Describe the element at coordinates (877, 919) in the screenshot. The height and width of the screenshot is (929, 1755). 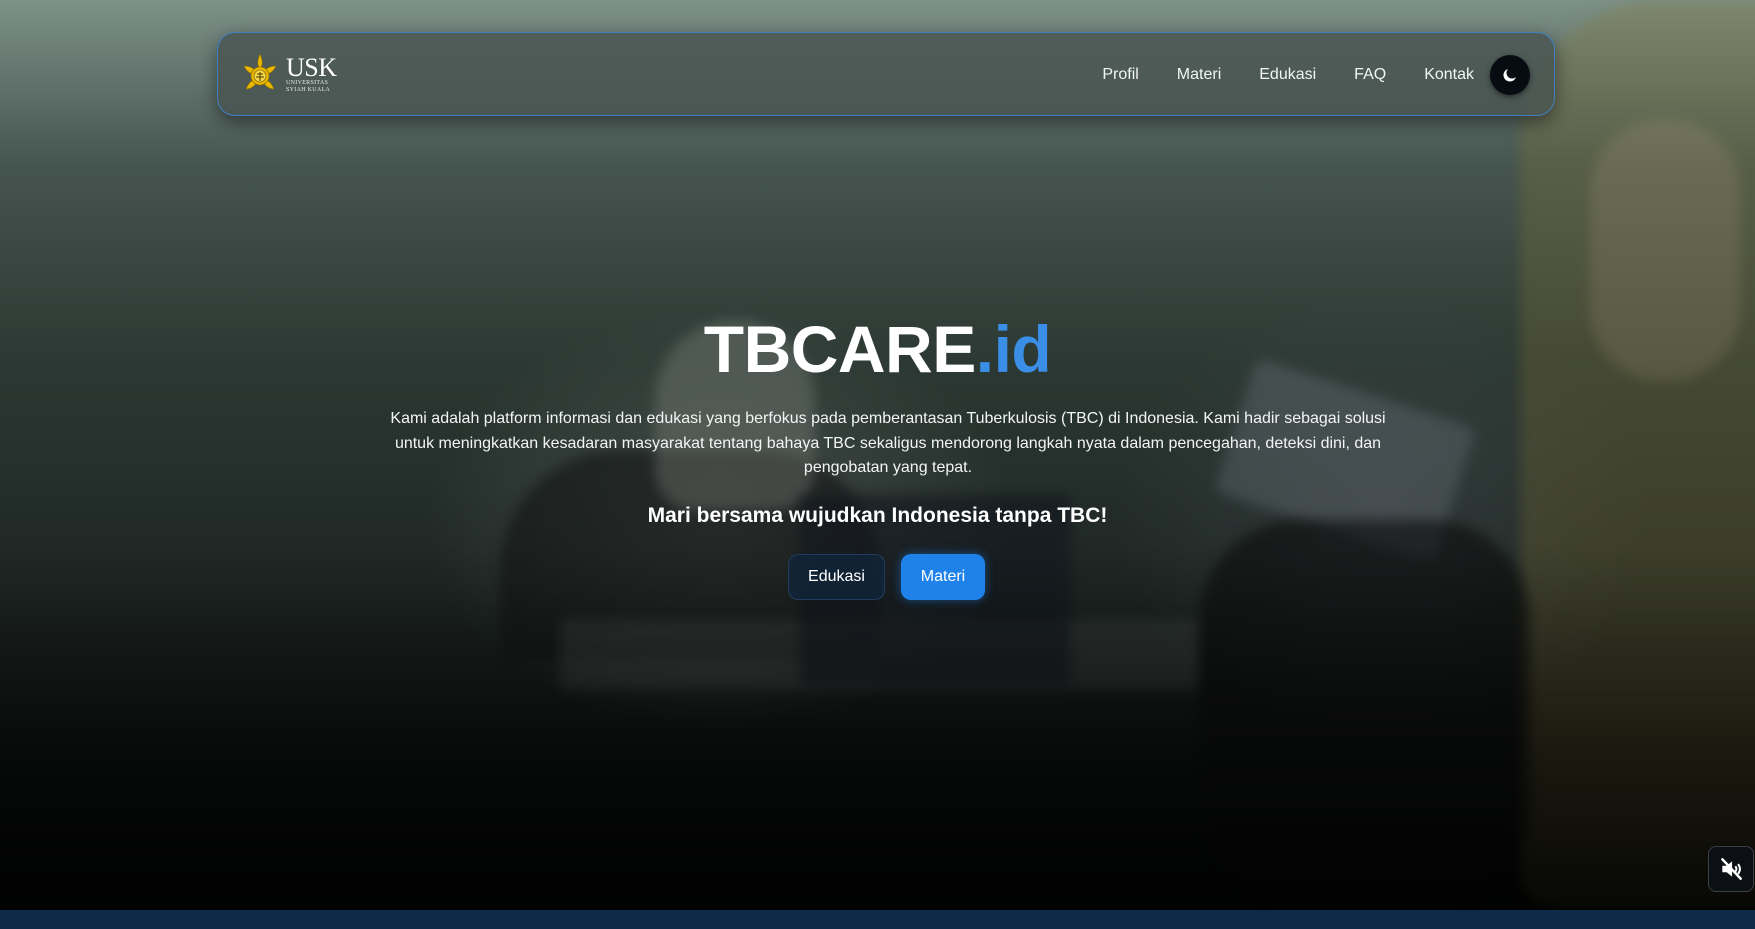
I see `bottom-bar` at that location.